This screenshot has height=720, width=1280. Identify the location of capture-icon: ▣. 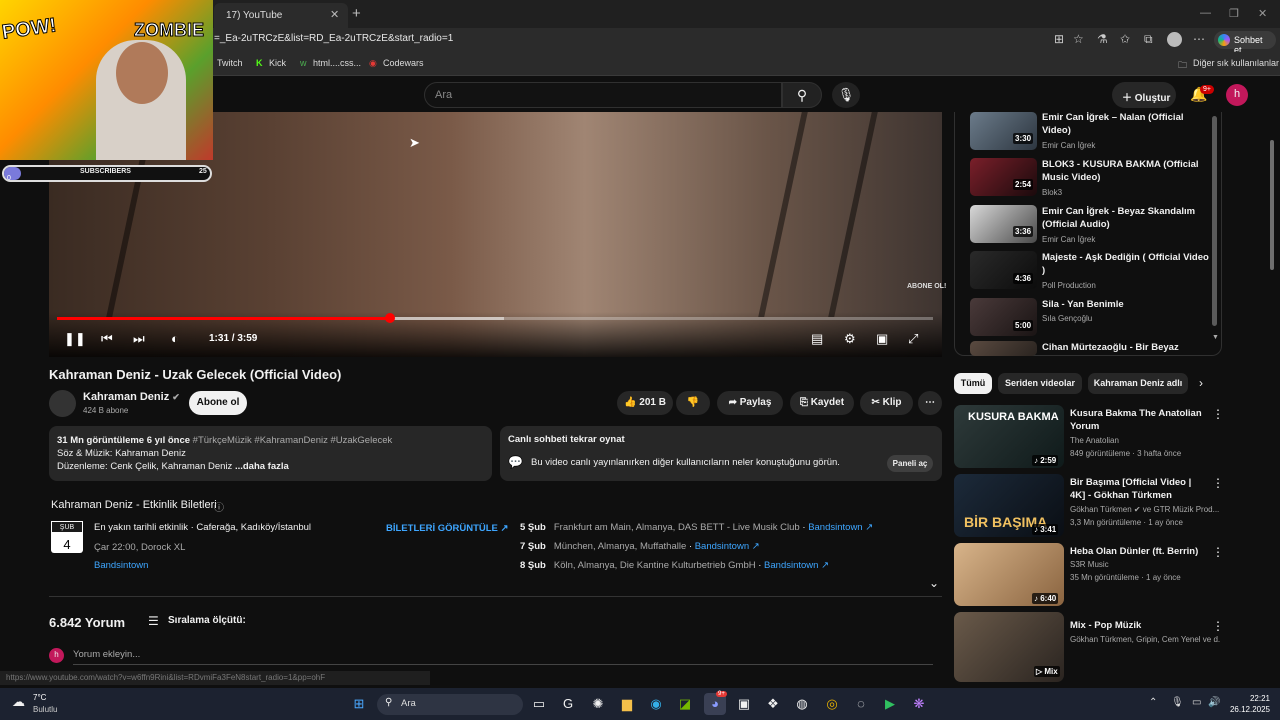
(744, 704).